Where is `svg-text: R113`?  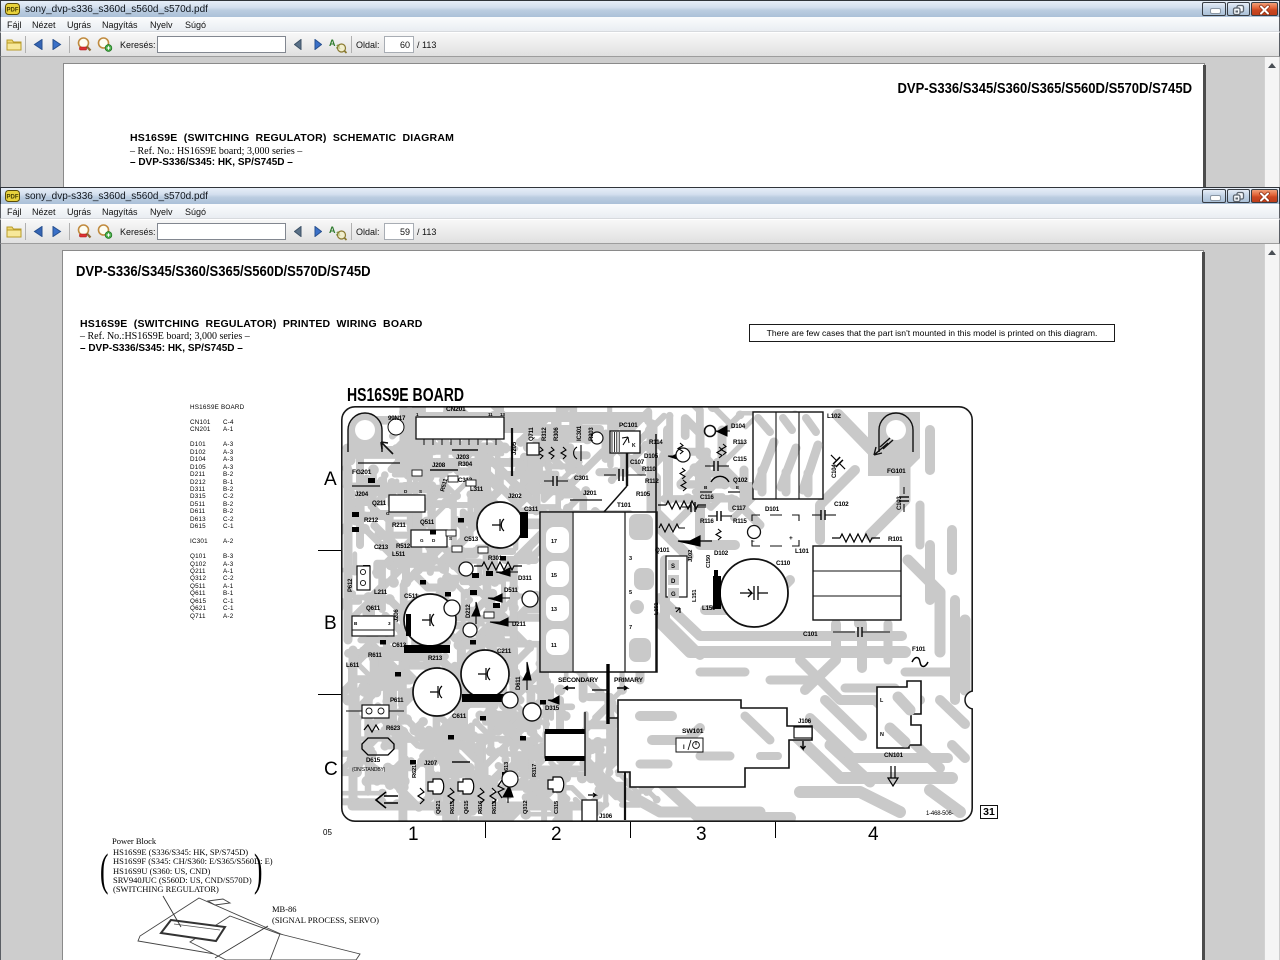 svg-text: R113 is located at coordinates (740, 442).